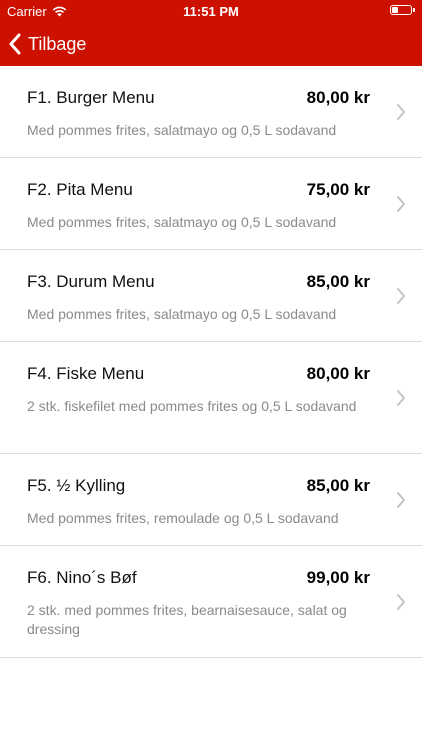  Describe the element at coordinates (402, 10) in the screenshot. I see `battery-icon` at that location.